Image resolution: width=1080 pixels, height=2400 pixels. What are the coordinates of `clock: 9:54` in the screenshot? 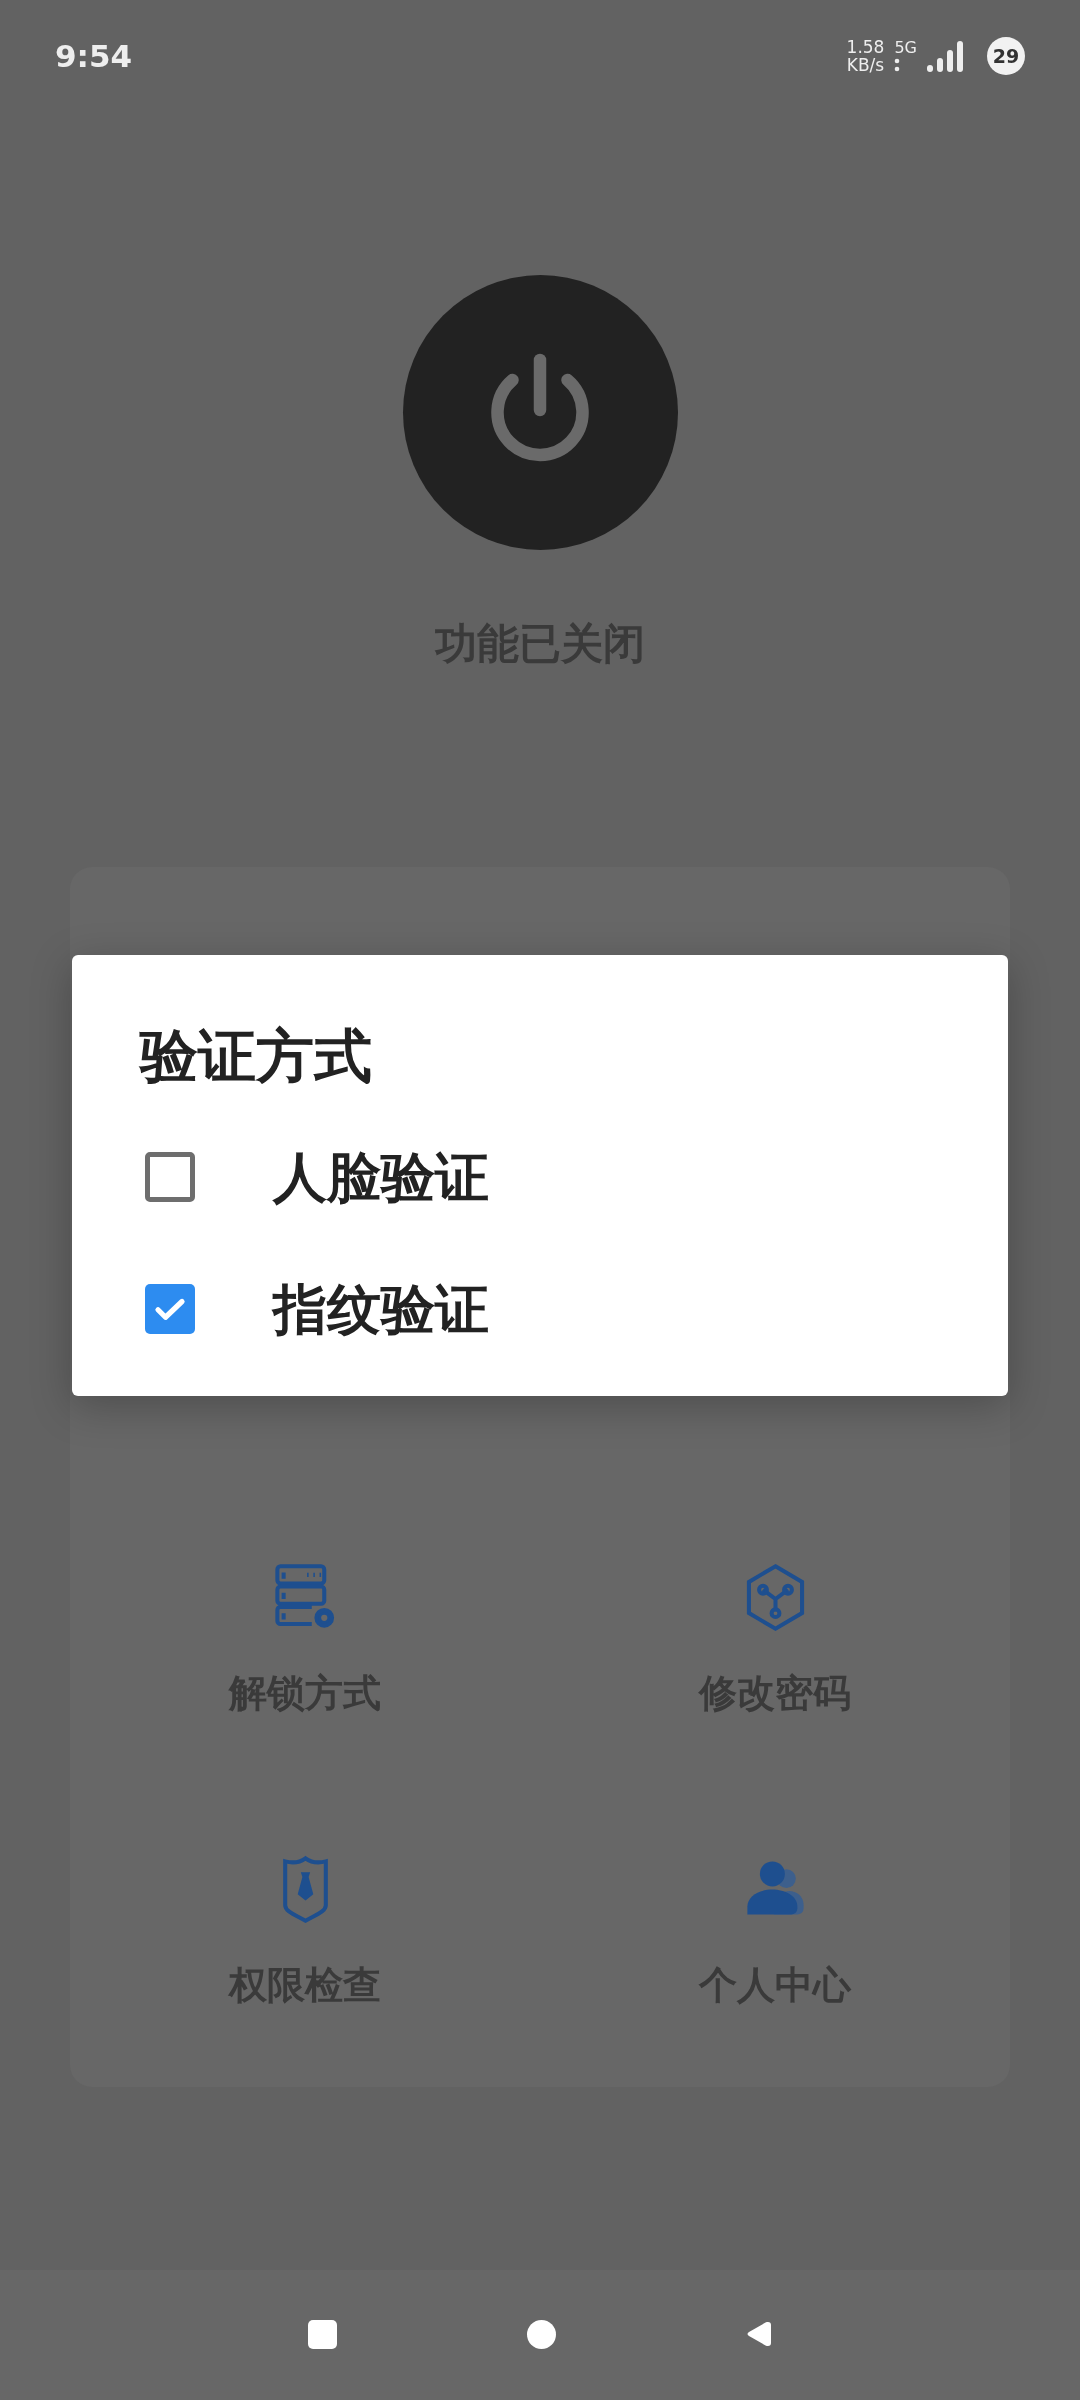 It's located at (94, 56).